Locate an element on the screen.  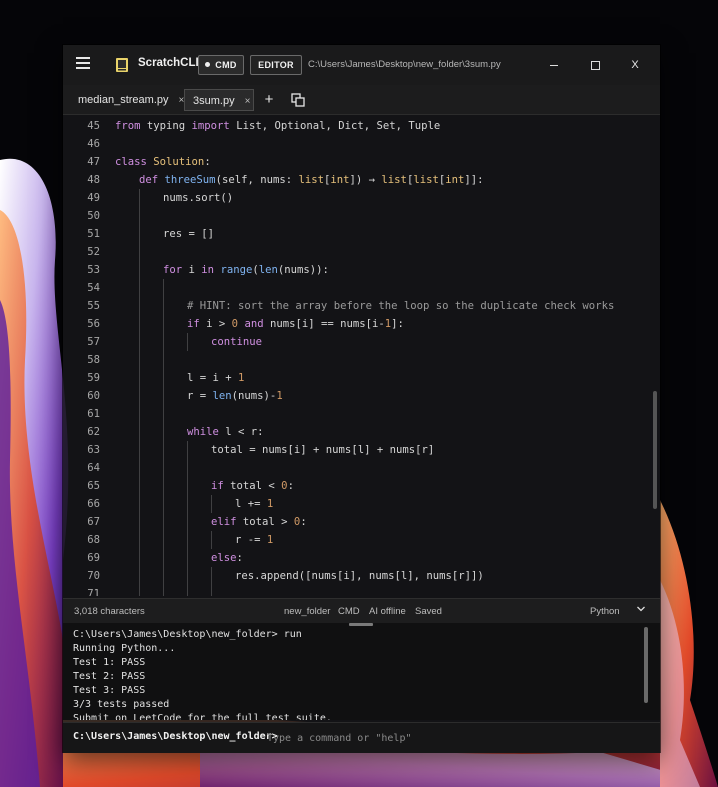
new-tab-button: + is located at coordinates (269, 99).